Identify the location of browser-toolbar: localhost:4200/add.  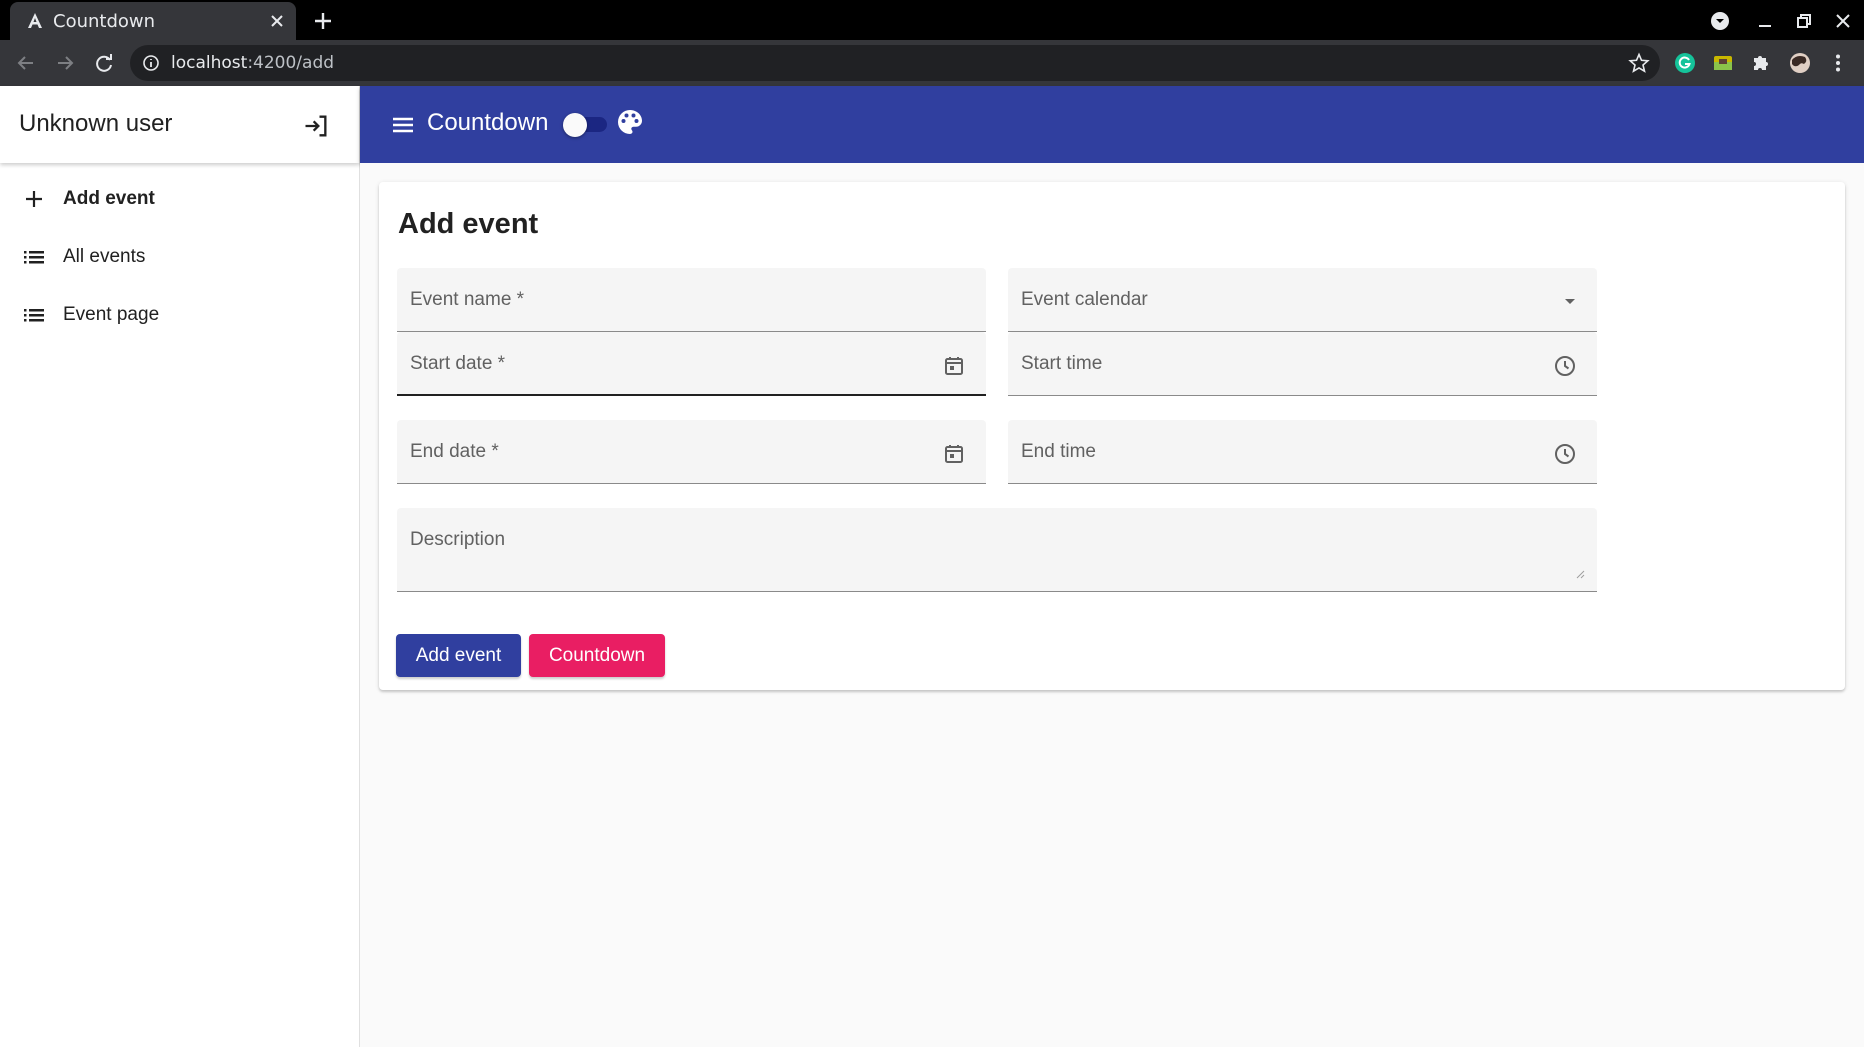
(932, 63).